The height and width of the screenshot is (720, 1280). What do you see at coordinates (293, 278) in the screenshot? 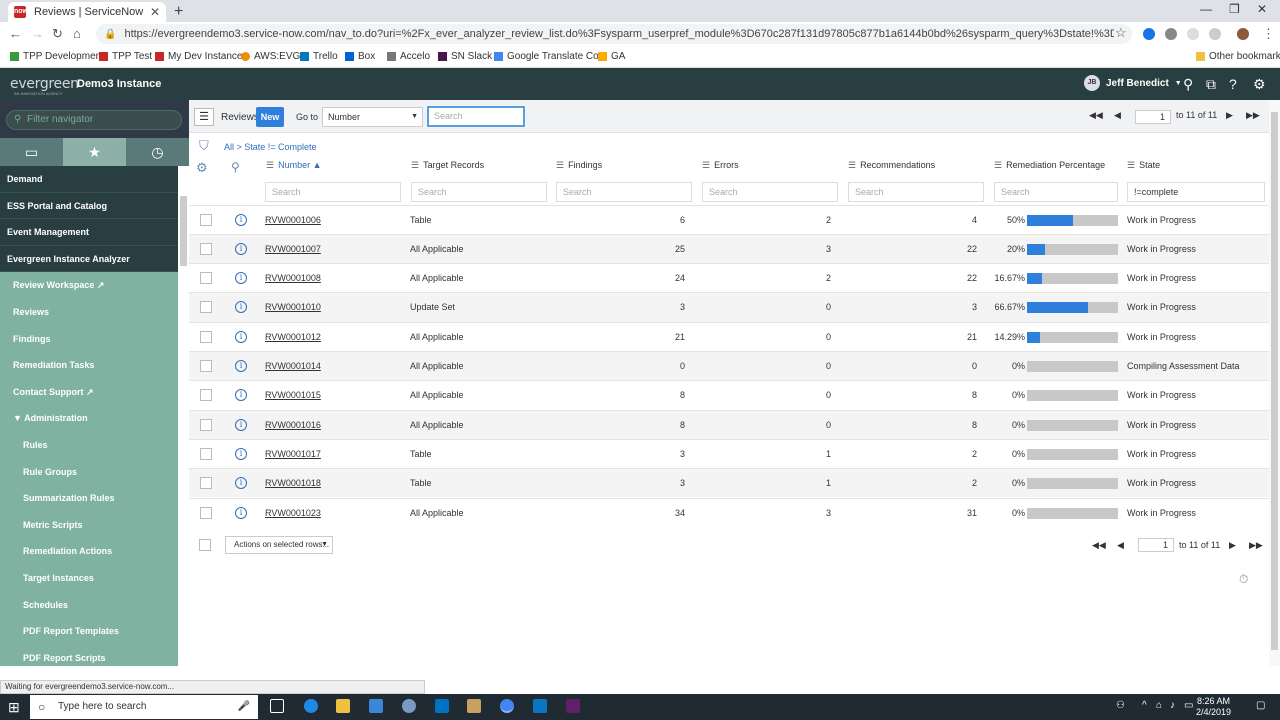
I see `review-number-link: RVW0001008` at bounding box center [293, 278].